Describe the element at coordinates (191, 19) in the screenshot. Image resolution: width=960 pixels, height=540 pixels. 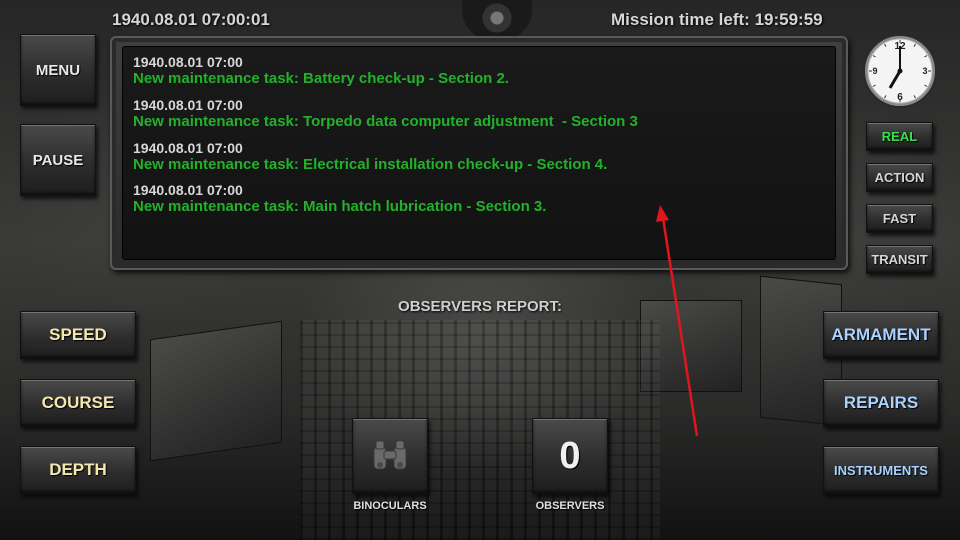
I see `game-datetime: 1940.08.01 07:00:01` at that location.